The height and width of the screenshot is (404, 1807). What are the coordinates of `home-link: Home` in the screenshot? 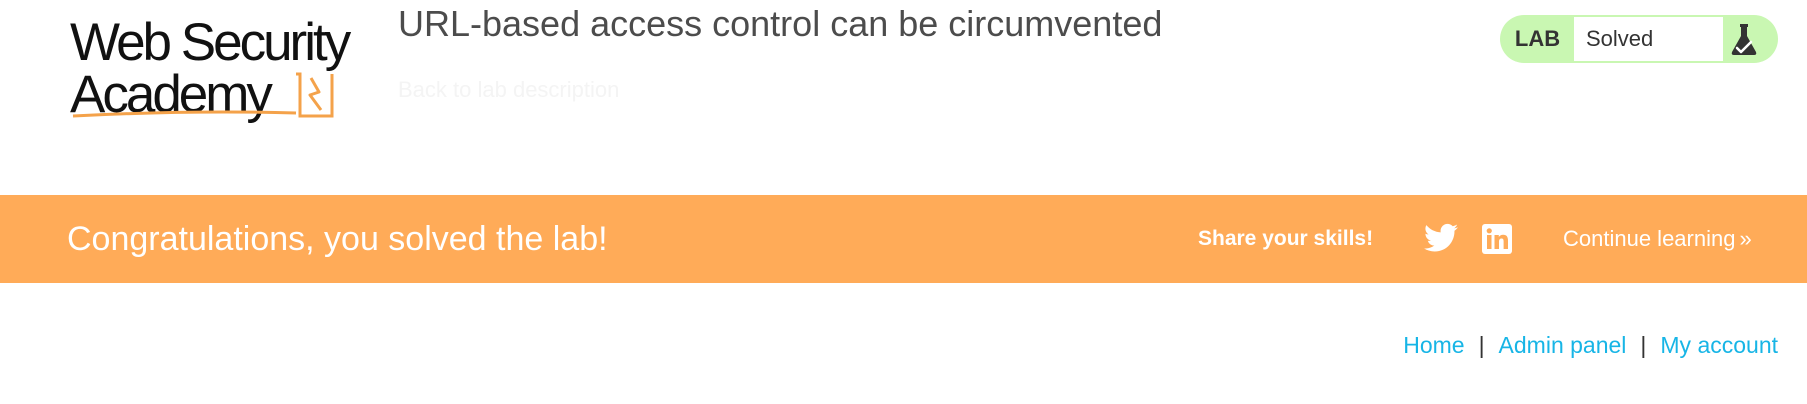 It's located at (1433, 345).